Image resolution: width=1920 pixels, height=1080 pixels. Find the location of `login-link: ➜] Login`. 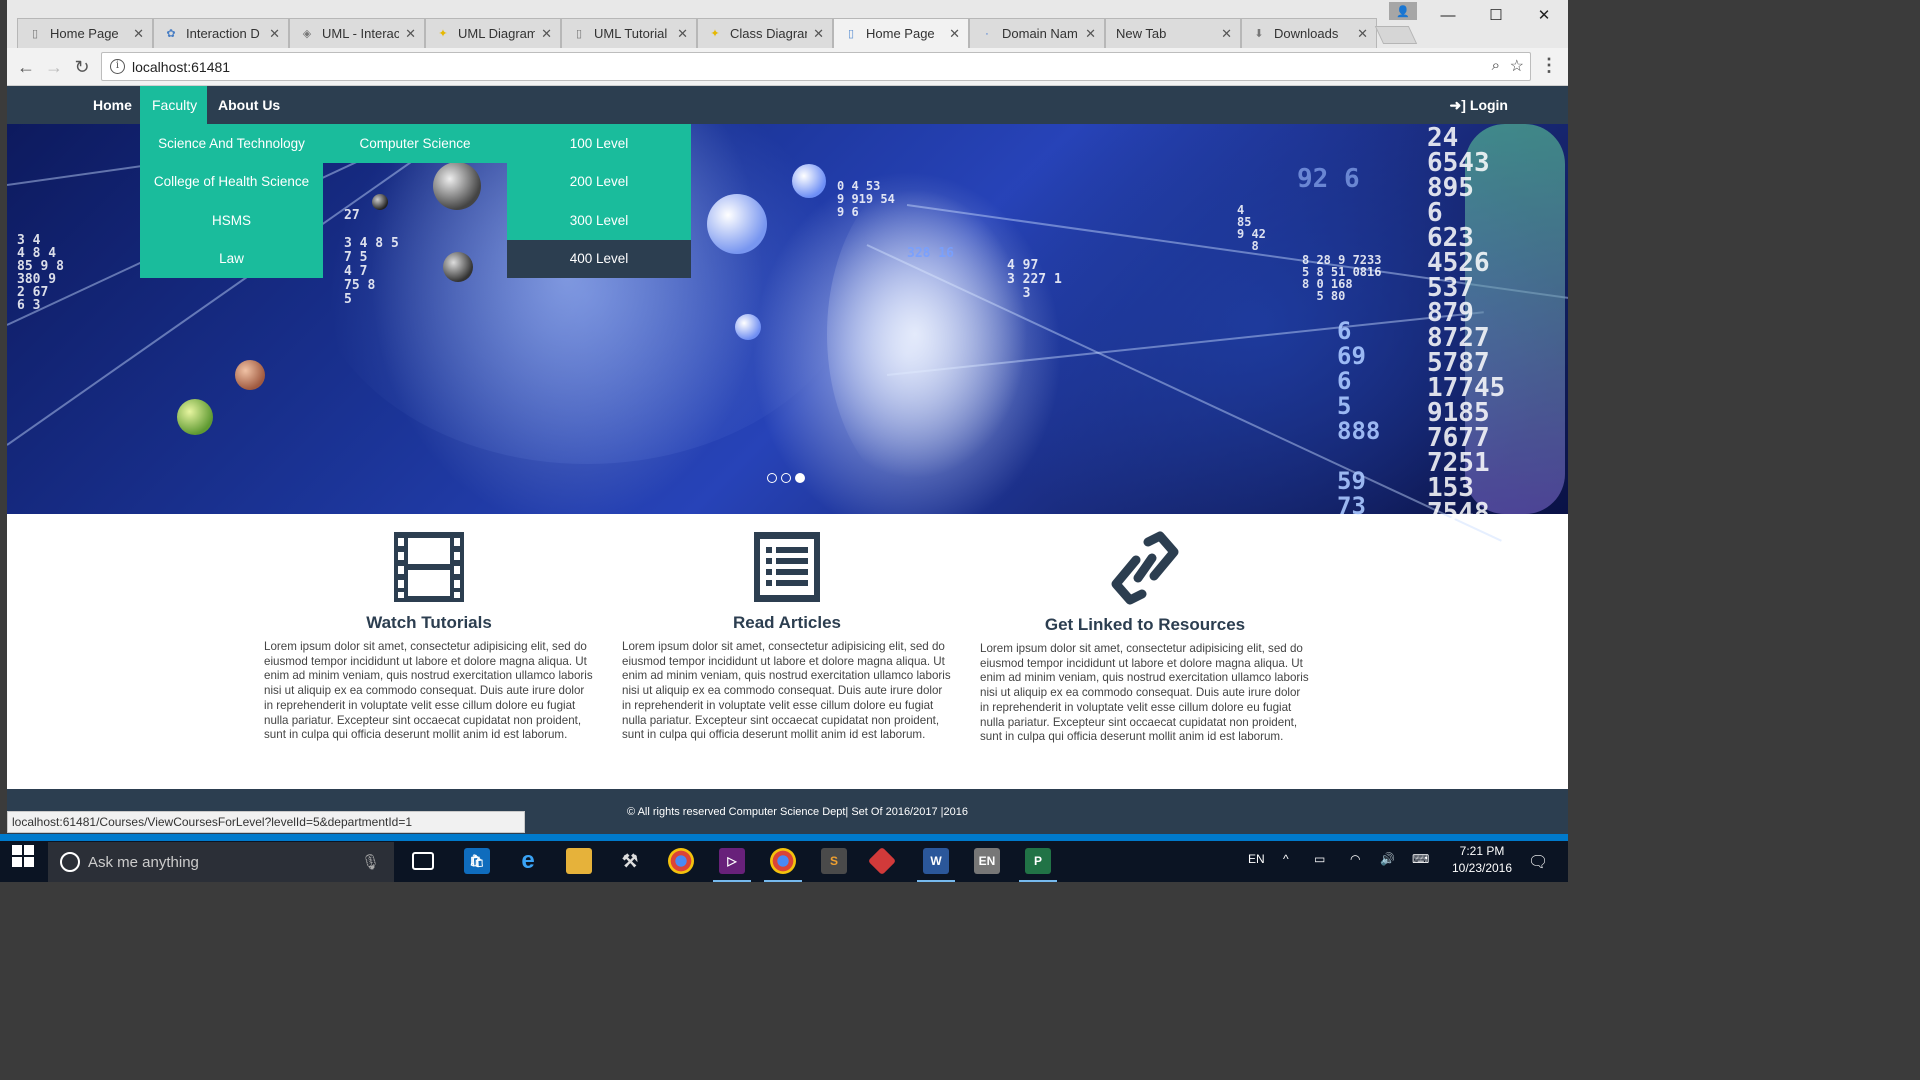

login-link: ➜] Login is located at coordinates (1478, 105).